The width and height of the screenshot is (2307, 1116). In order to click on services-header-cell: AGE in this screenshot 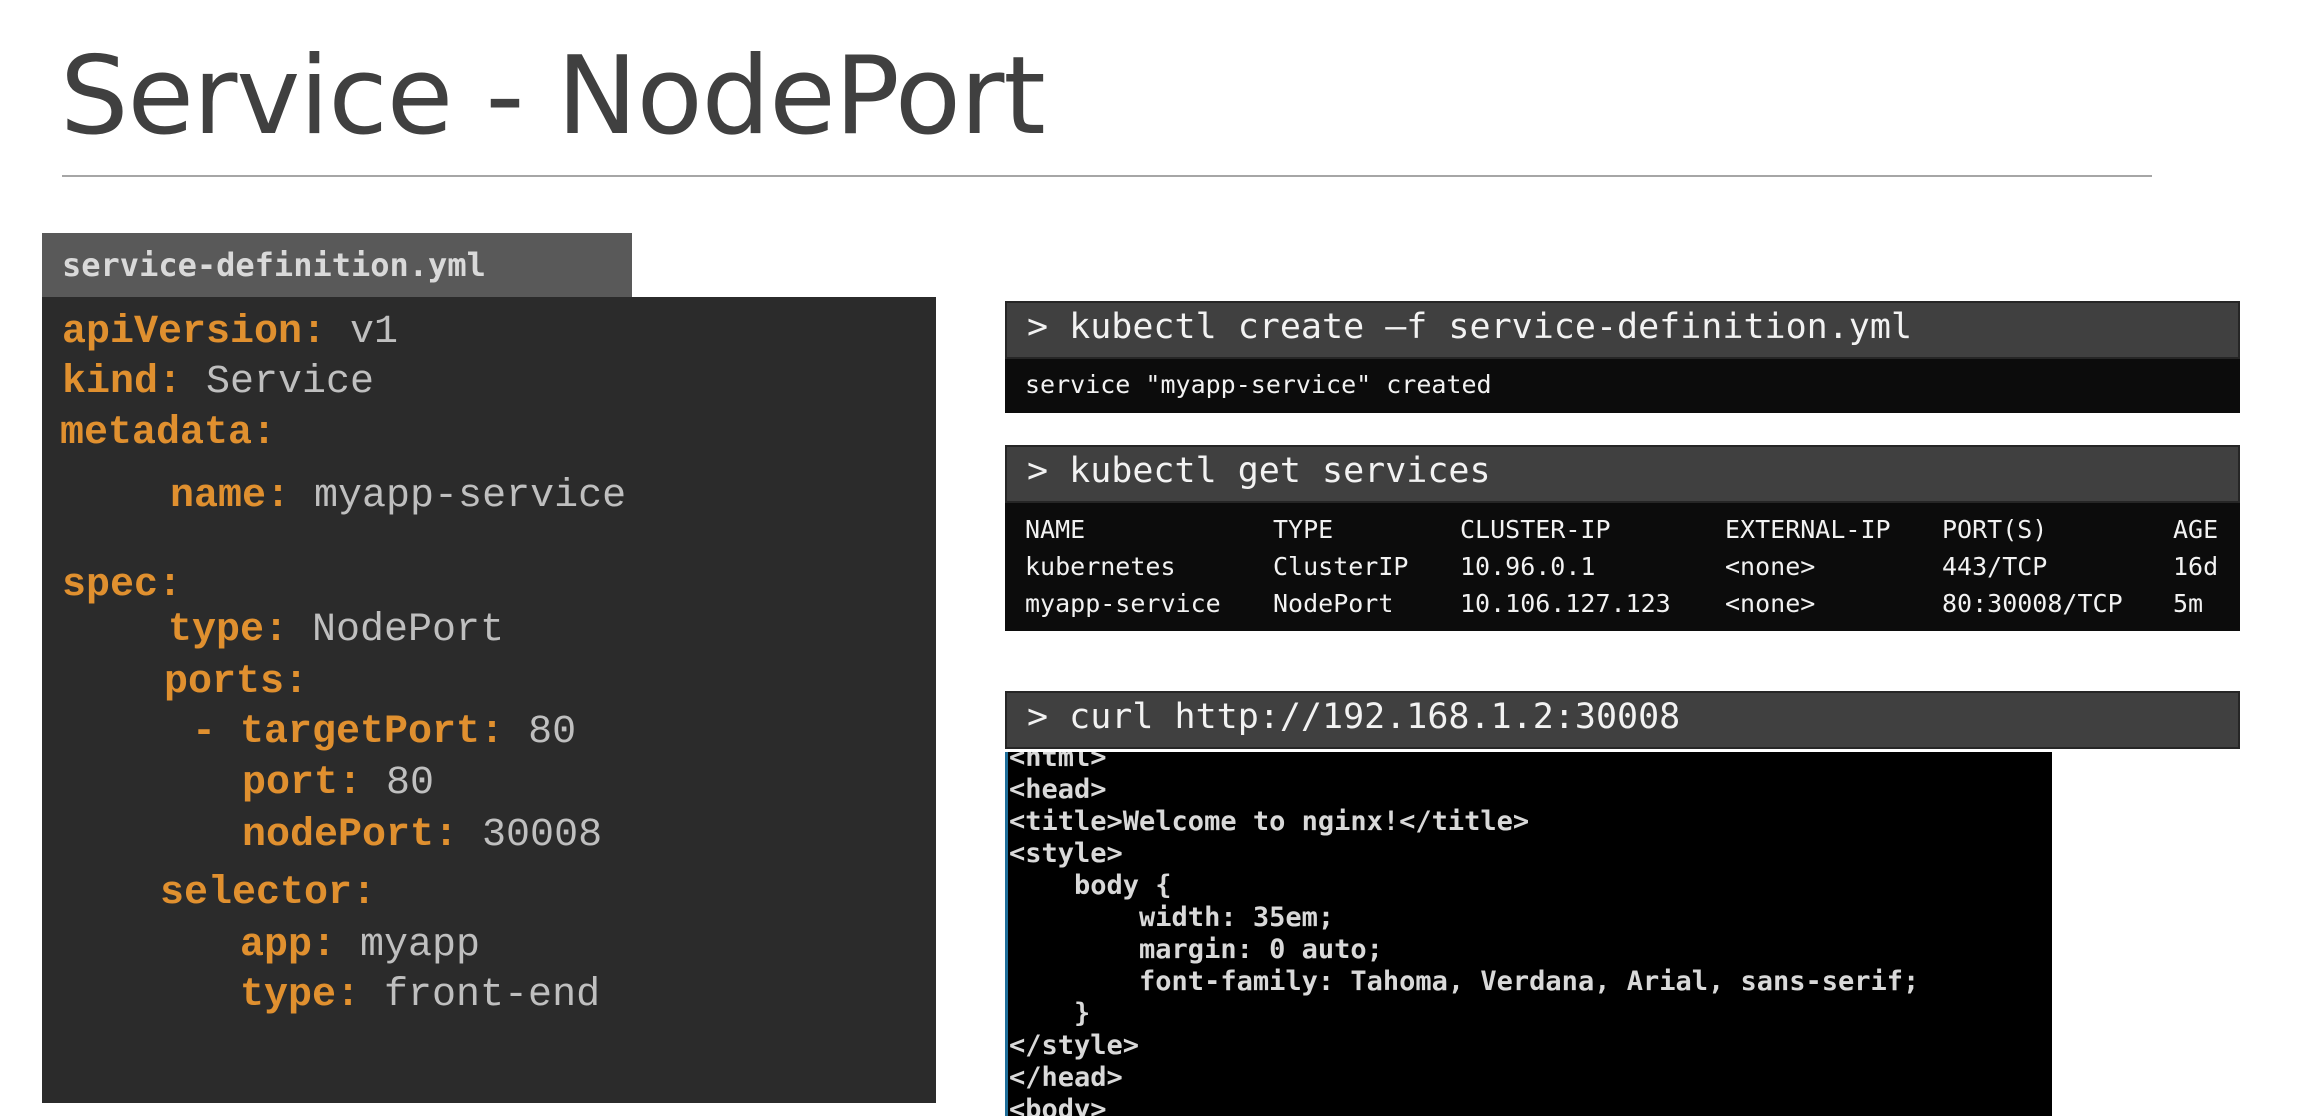, I will do `click(2196, 529)`.